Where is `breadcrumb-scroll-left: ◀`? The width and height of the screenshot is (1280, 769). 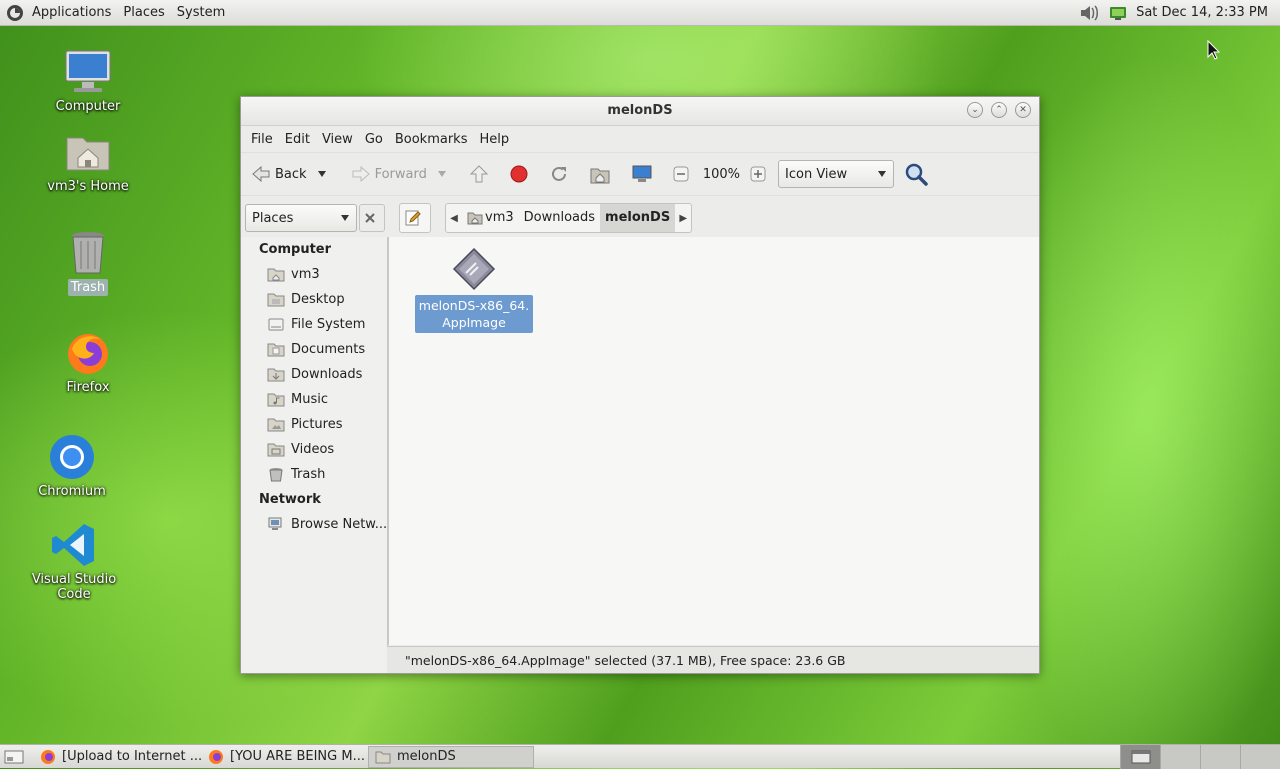 breadcrumb-scroll-left: ◀ is located at coordinates (454, 218).